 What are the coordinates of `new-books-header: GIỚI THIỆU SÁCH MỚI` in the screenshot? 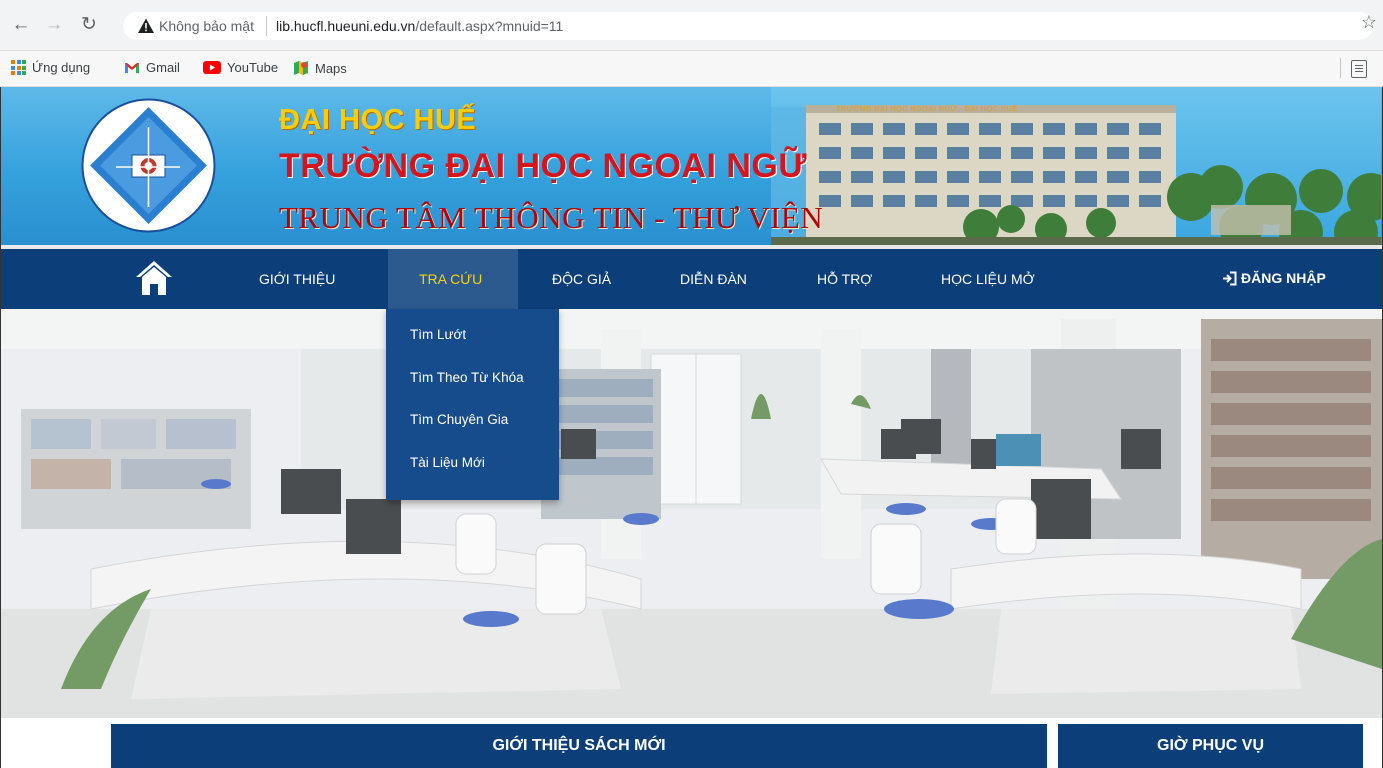 It's located at (579, 746).